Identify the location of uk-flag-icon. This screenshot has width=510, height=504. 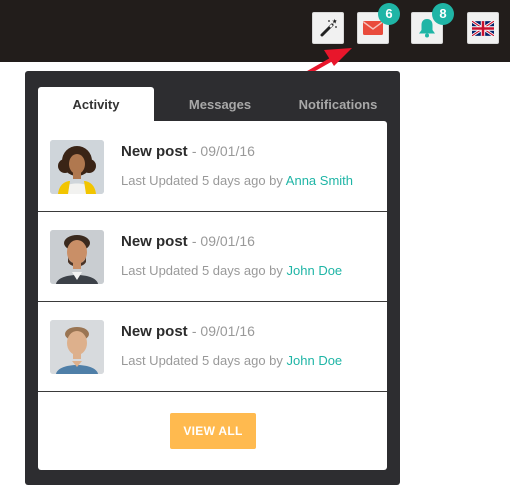
(483, 28).